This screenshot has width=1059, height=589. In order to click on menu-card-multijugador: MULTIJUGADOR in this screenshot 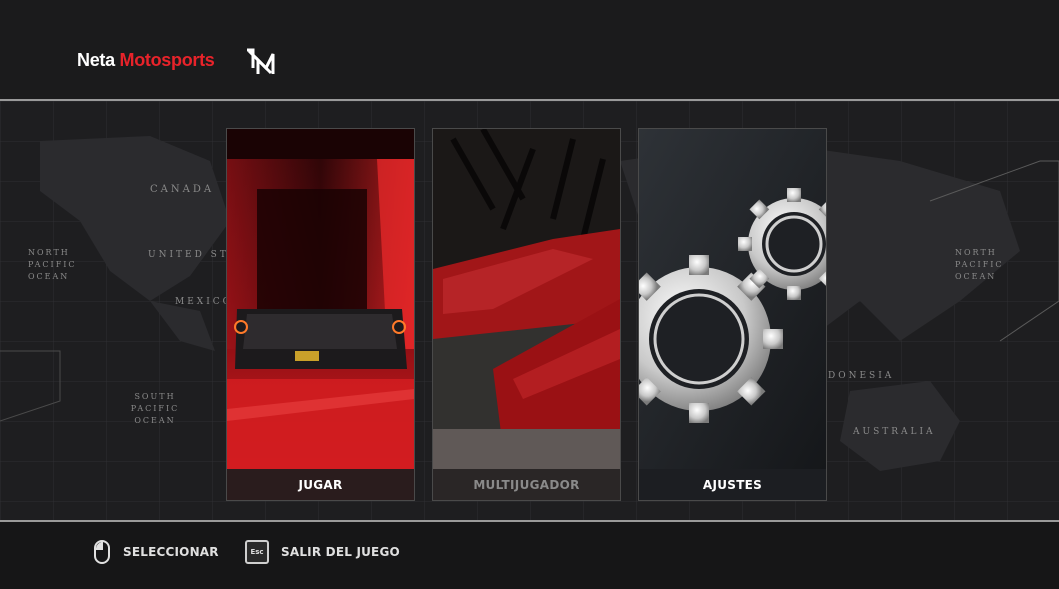, I will do `click(526, 314)`.